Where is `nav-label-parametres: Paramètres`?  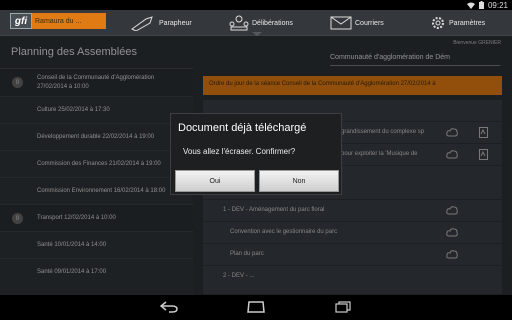
nav-label-parametres: Paramètres is located at coordinates (467, 23).